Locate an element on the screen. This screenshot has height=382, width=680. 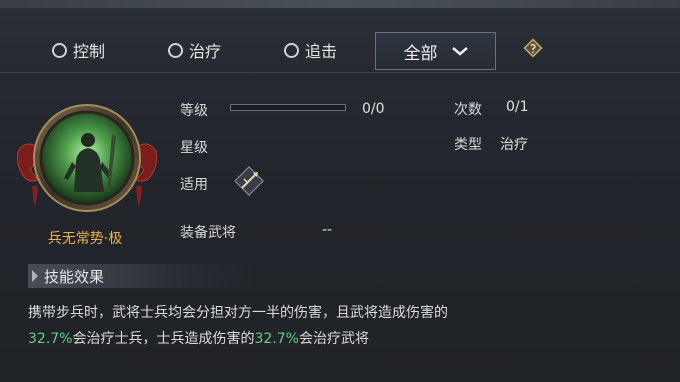
filter-radio-control: 控制 is located at coordinates (78, 50).